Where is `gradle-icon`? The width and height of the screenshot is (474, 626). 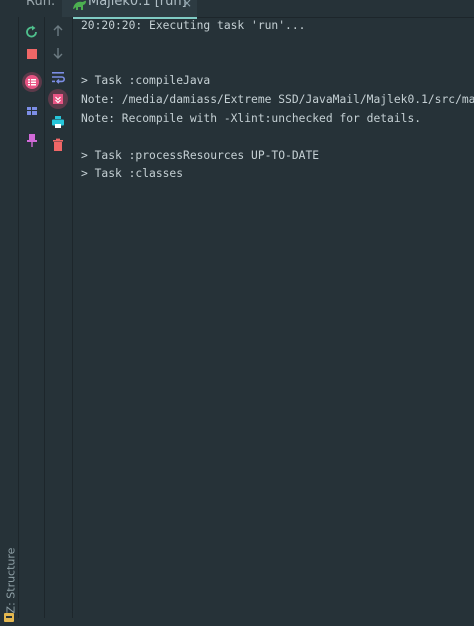
gradle-icon is located at coordinates (79, 6).